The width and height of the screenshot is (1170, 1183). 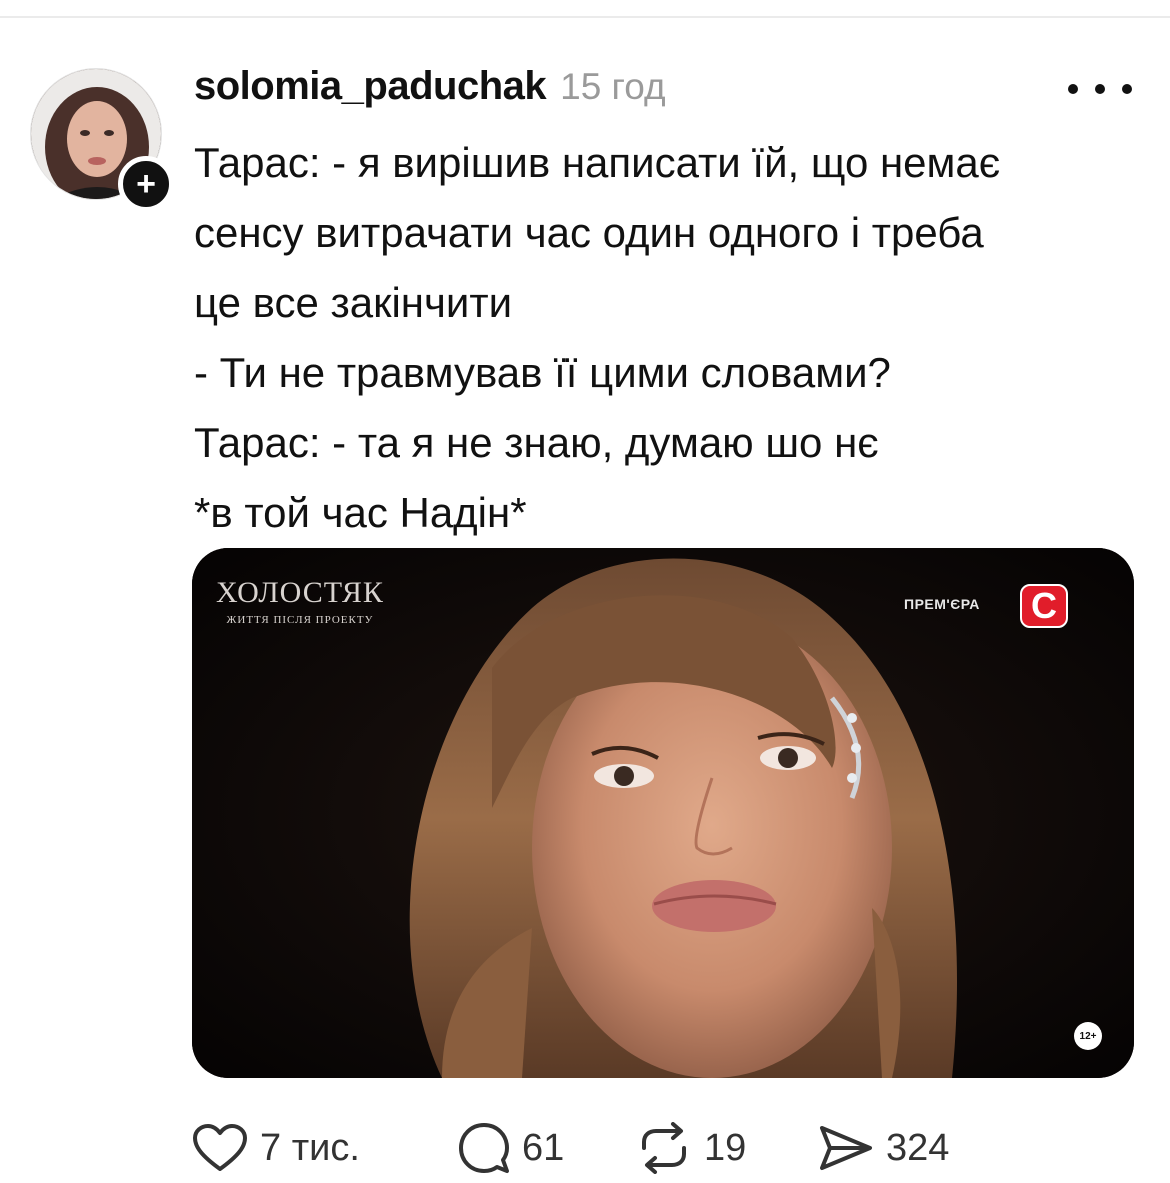 I want to click on share-button: 324, so click(x=883, y=1148).